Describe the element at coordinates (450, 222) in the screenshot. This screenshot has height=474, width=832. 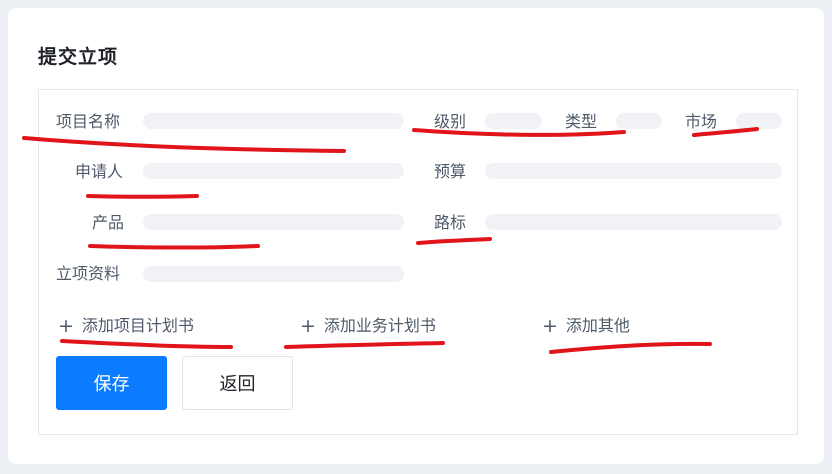
I see `roadmap-label: 路标` at that location.